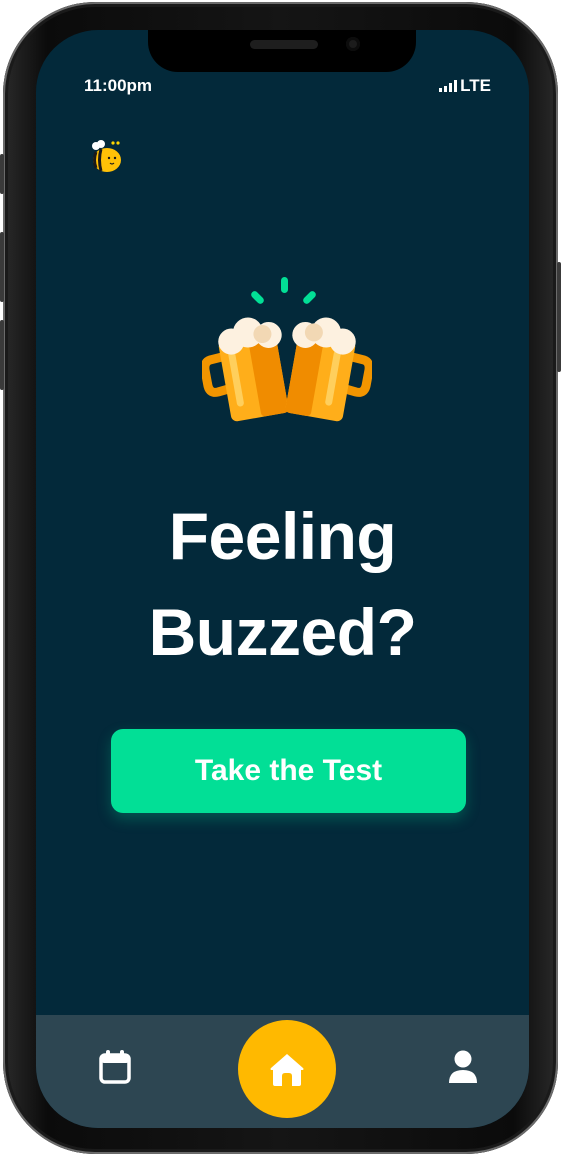 Image resolution: width=563 pixels, height=1157 pixels. Describe the element at coordinates (287, 354) in the screenshot. I see `beer-cheers-icon` at that location.